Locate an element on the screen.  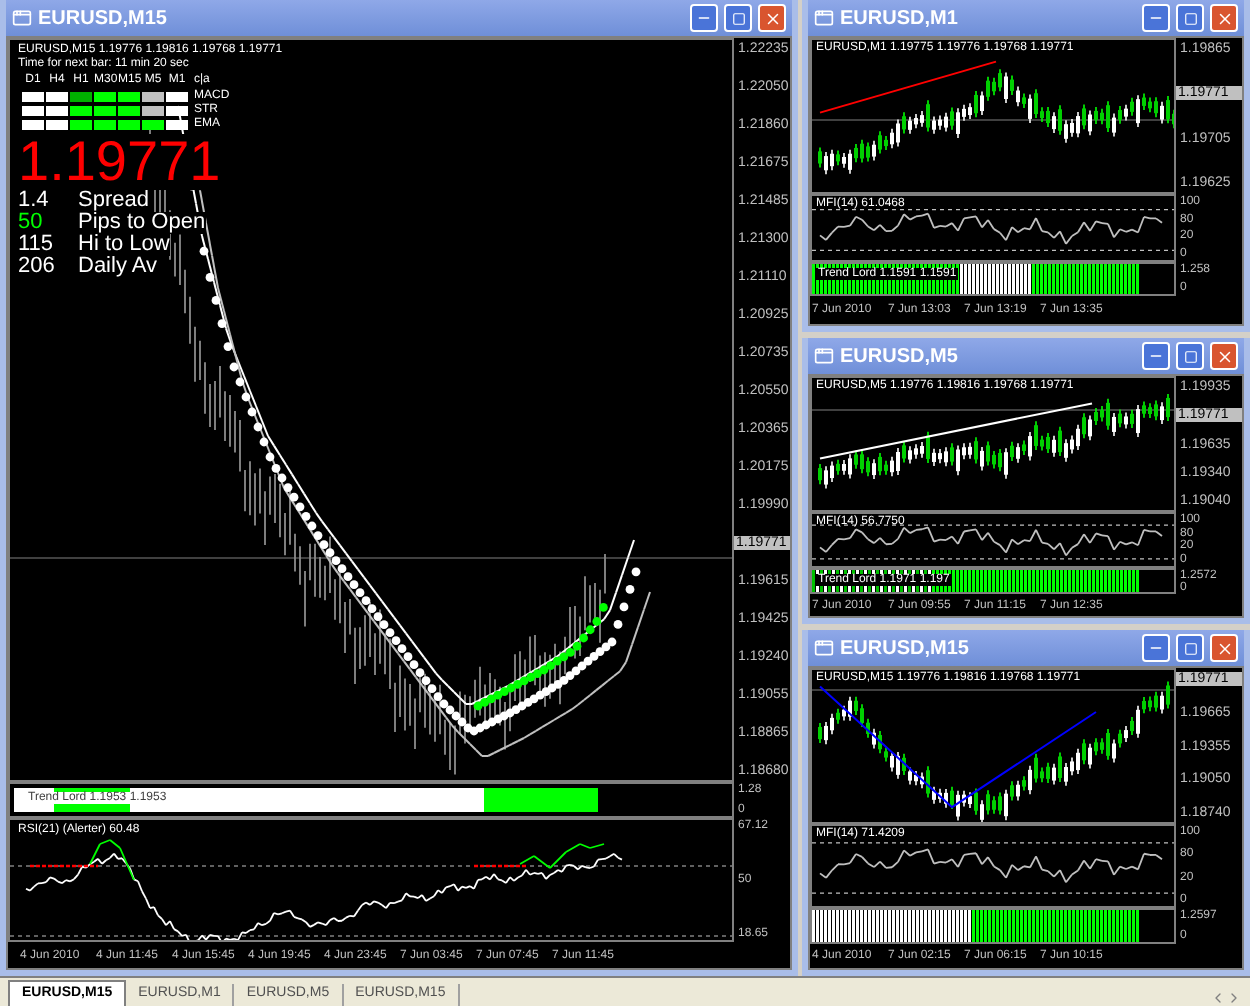
stat-label: Daily Av is located at coordinates (118, 267).